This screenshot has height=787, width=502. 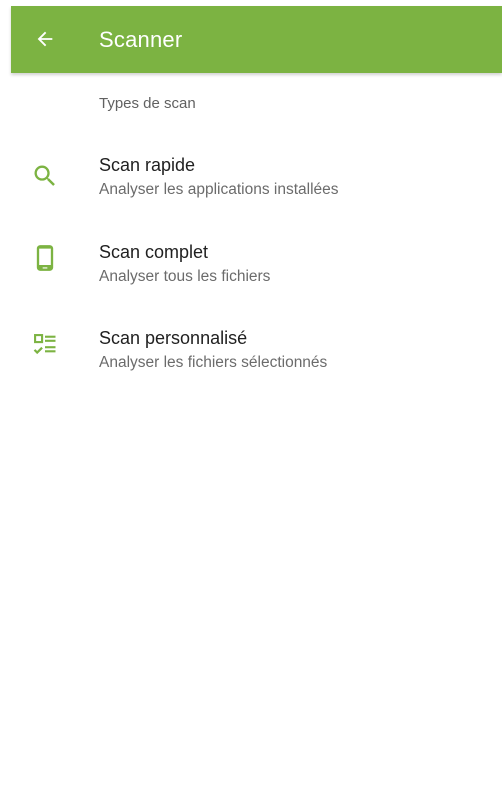 What do you see at coordinates (154, 252) in the screenshot?
I see `scan-option-title: Scan complet` at bounding box center [154, 252].